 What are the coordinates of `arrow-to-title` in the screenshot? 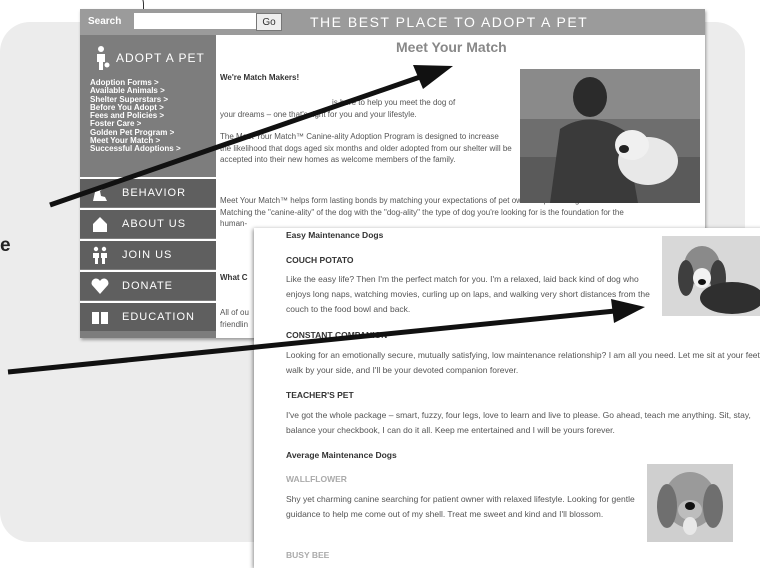 It's located at (235, 141).